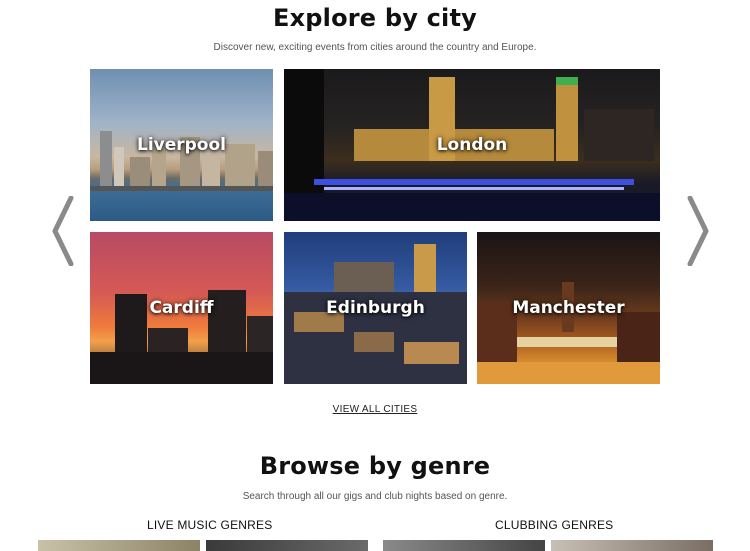  I want to click on chevron-left-icon, so click(63, 231).